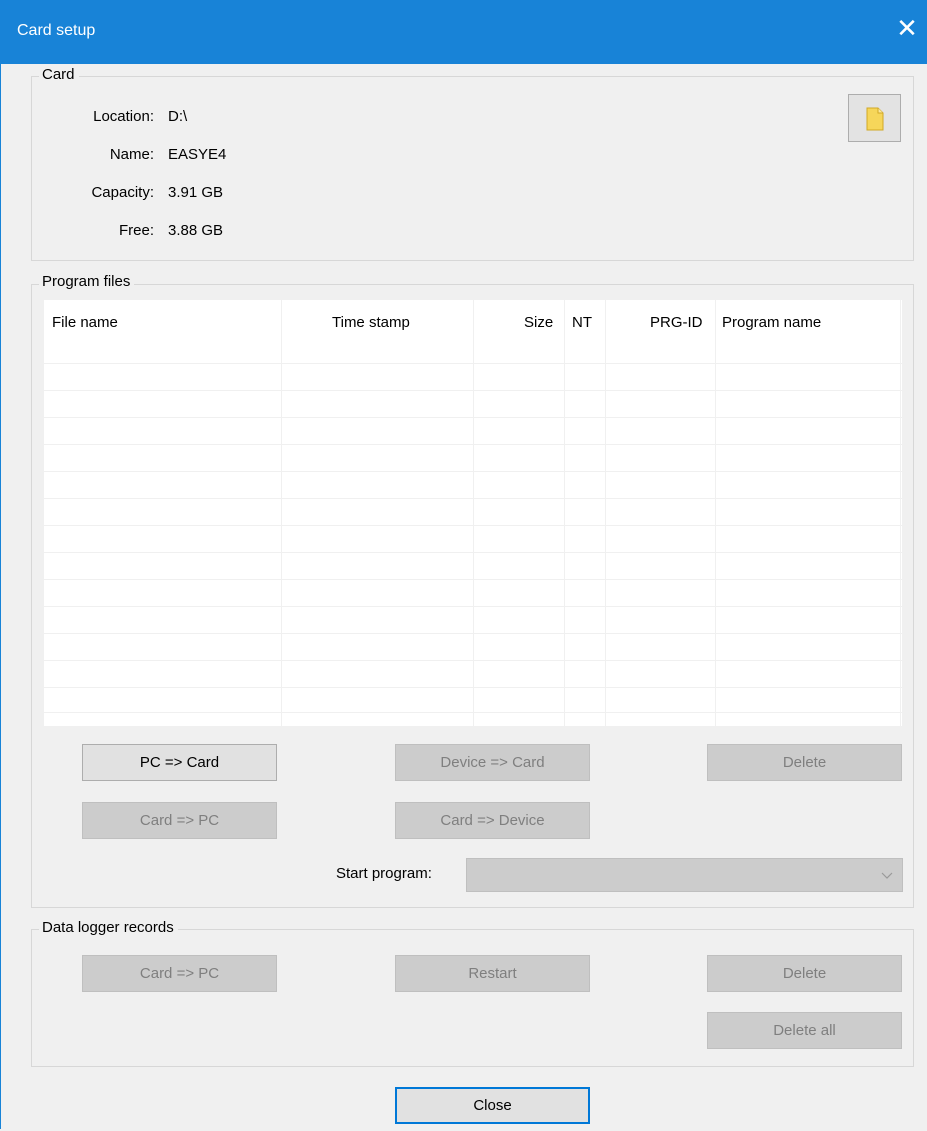 The image size is (927, 1131). I want to click on browse-folder-button, so click(874, 118).